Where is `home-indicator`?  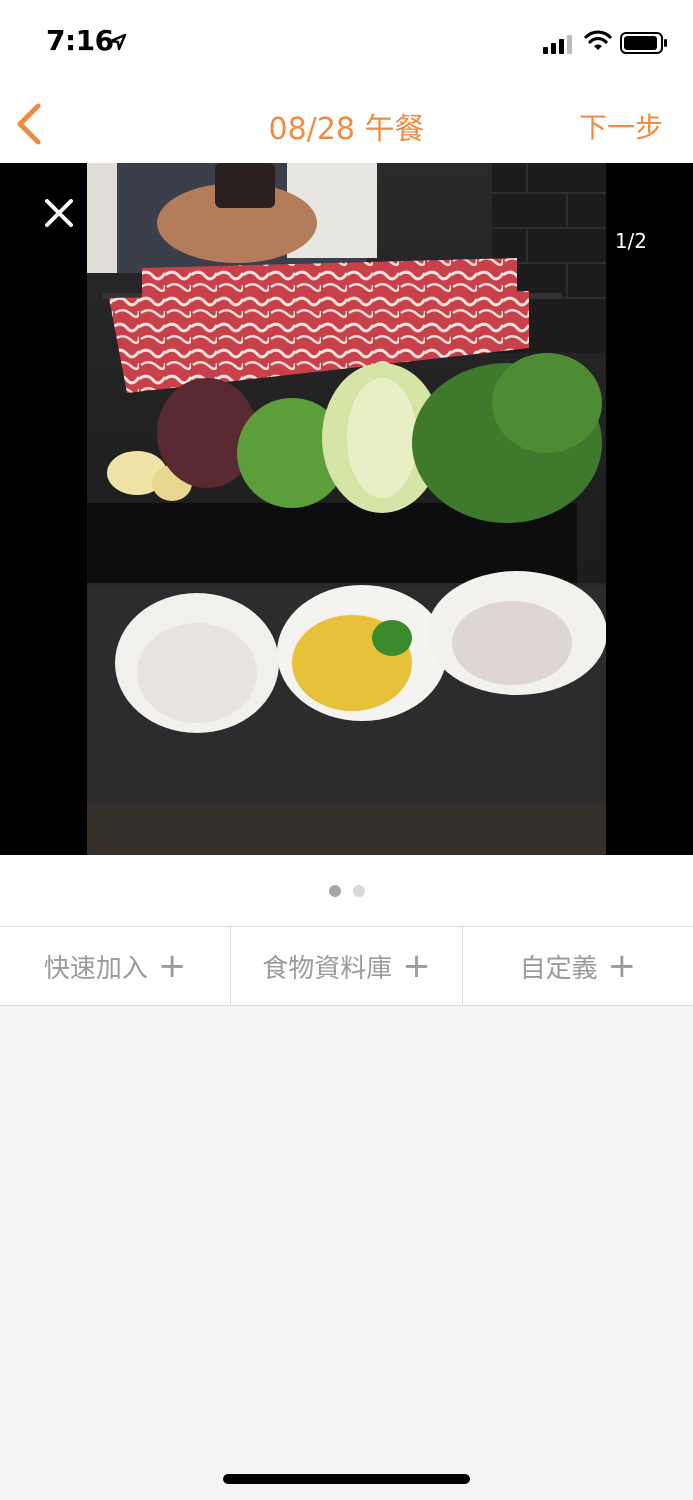 home-indicator is located at coordinates (346, 1479).